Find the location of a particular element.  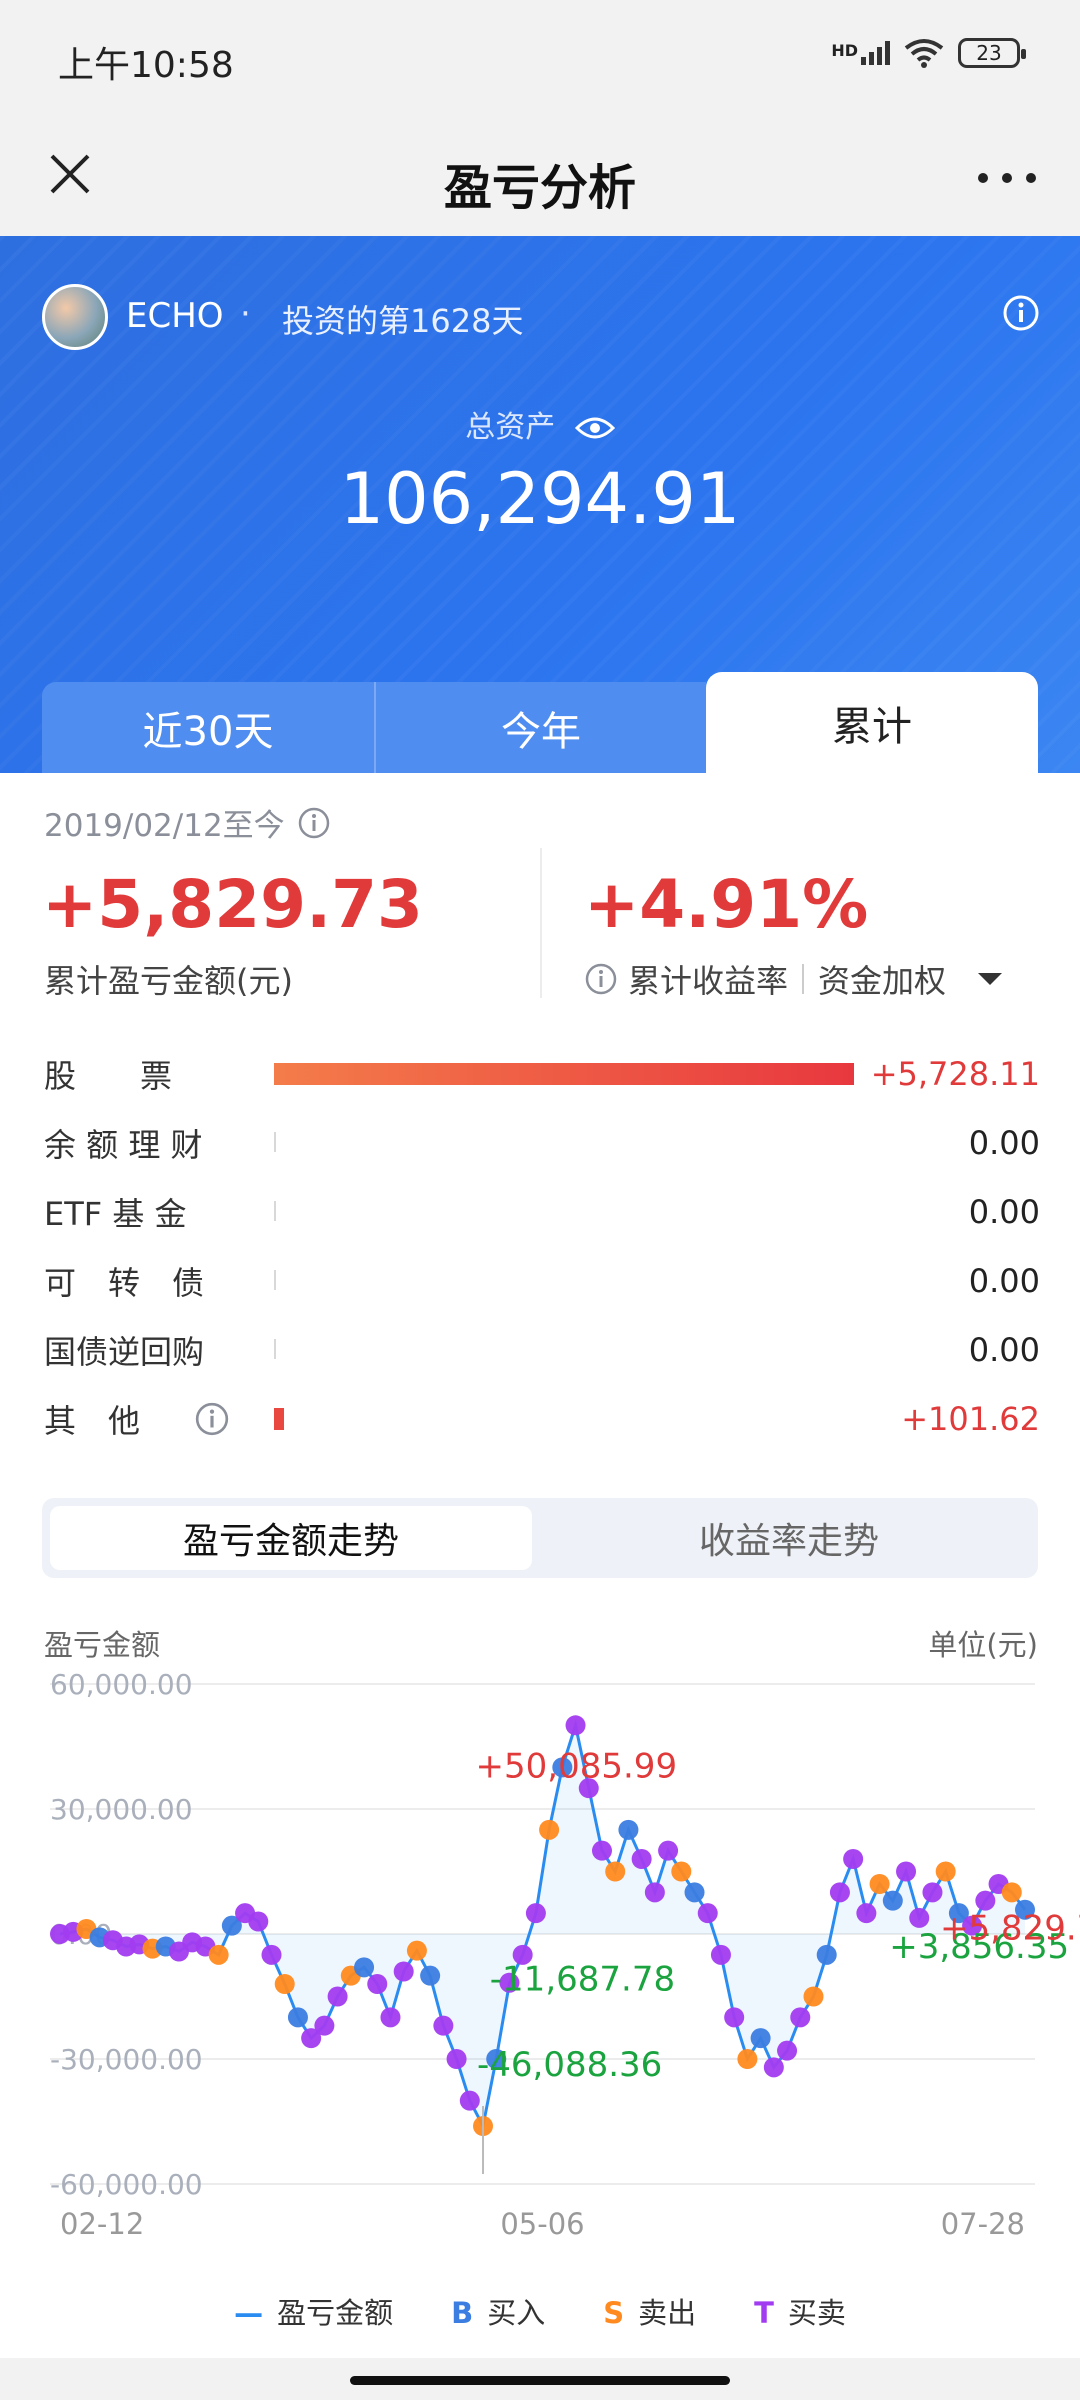

page-title: 盈亏分析 is located at coordinates (539, 188).